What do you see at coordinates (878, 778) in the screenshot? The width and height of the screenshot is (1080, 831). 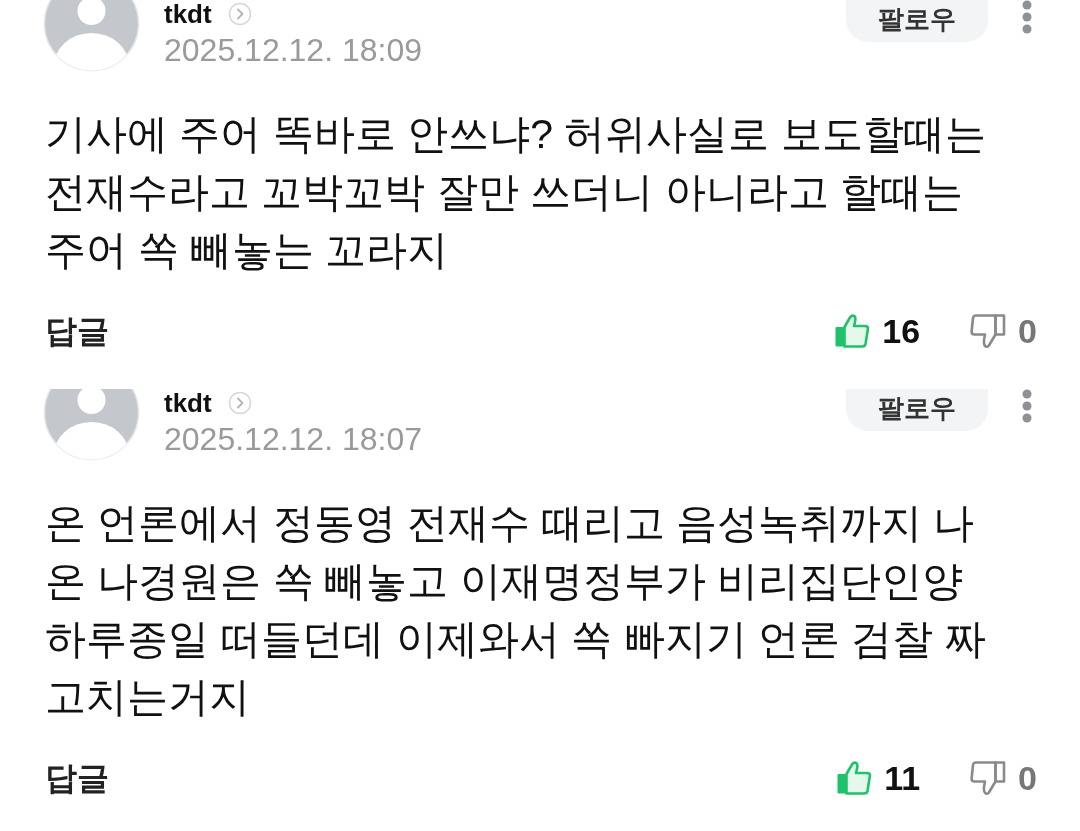 I see `like-button: 11` at bounding box center [878, 778].